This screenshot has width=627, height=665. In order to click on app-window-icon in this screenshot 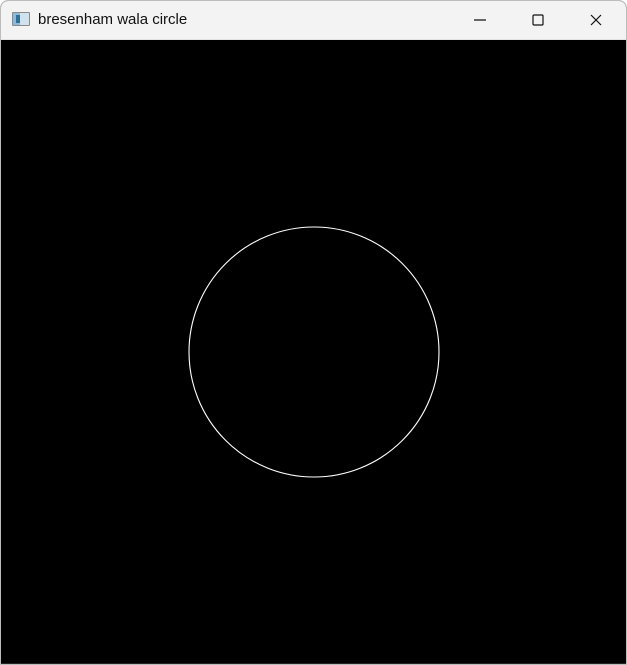, I will do `click(21, 19)`.